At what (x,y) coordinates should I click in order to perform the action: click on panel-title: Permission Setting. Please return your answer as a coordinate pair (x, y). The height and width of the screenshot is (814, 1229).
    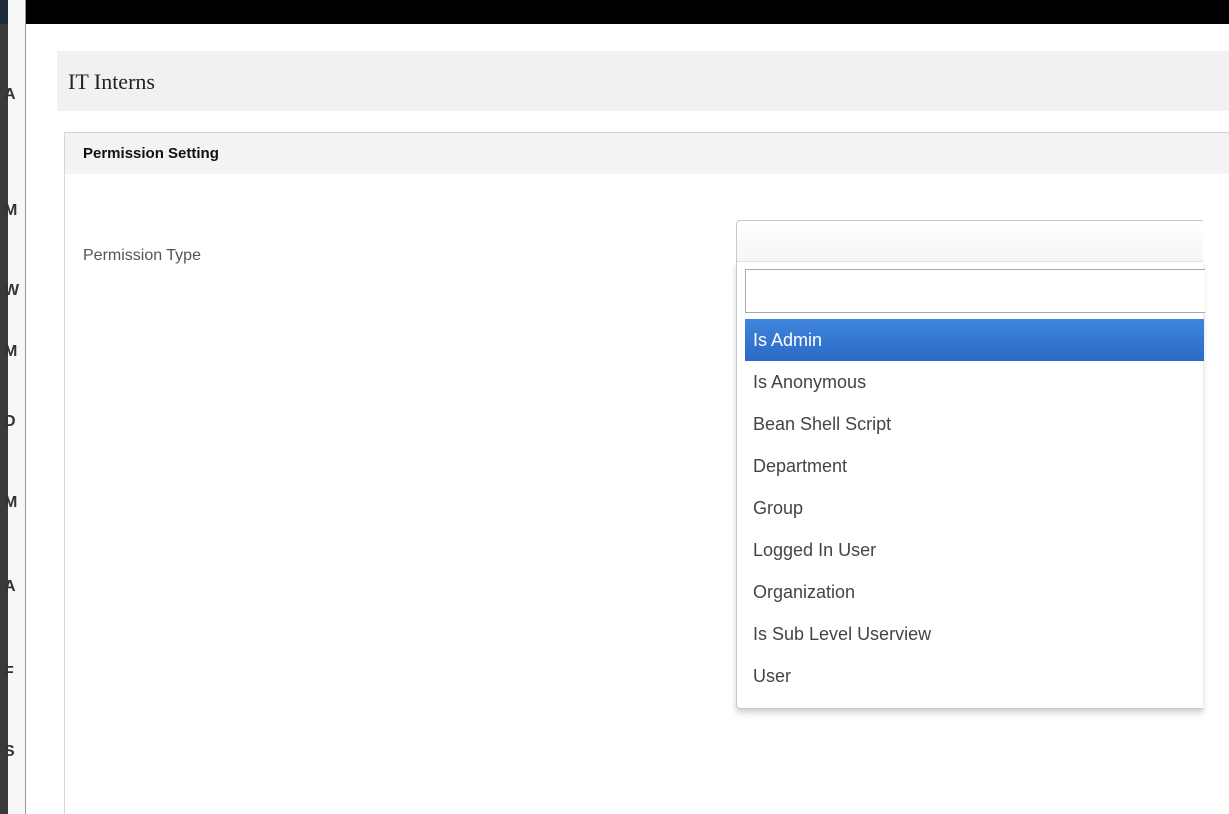
    Looking at the image, I should click on (151, 153).